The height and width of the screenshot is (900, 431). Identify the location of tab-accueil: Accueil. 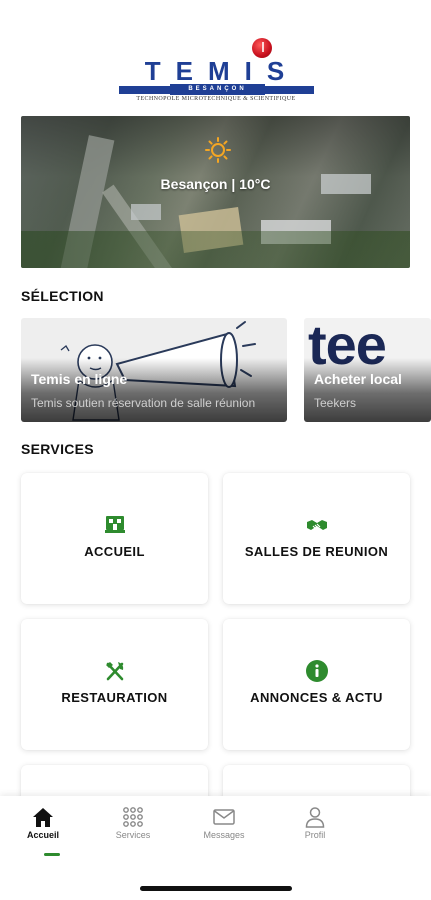
(43, 831).